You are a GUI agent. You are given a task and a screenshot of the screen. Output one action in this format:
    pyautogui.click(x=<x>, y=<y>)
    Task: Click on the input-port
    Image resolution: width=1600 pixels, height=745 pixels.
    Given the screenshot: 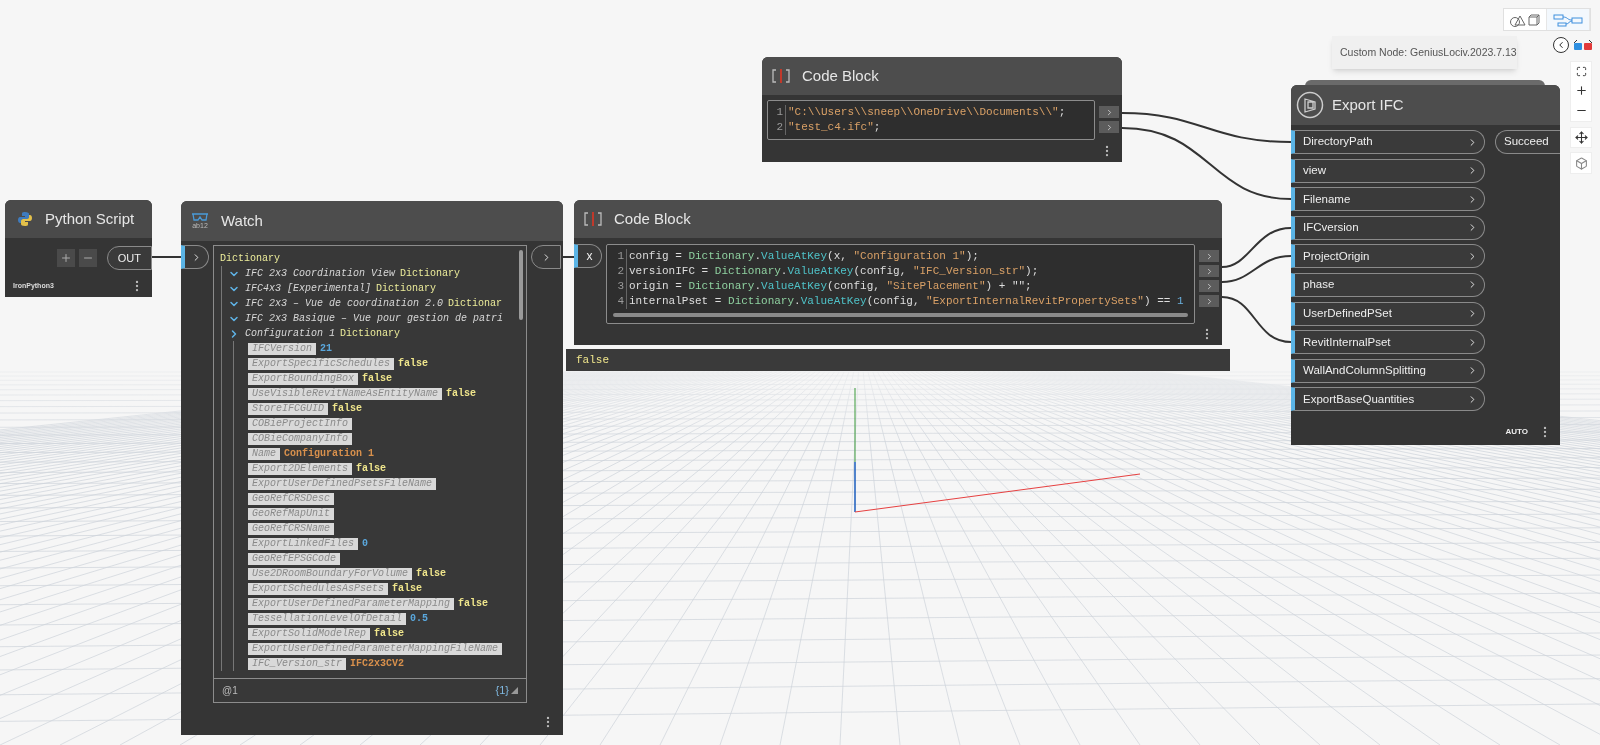 What is the action you would take?
    pyautogui.click(x=195, y=257)
    